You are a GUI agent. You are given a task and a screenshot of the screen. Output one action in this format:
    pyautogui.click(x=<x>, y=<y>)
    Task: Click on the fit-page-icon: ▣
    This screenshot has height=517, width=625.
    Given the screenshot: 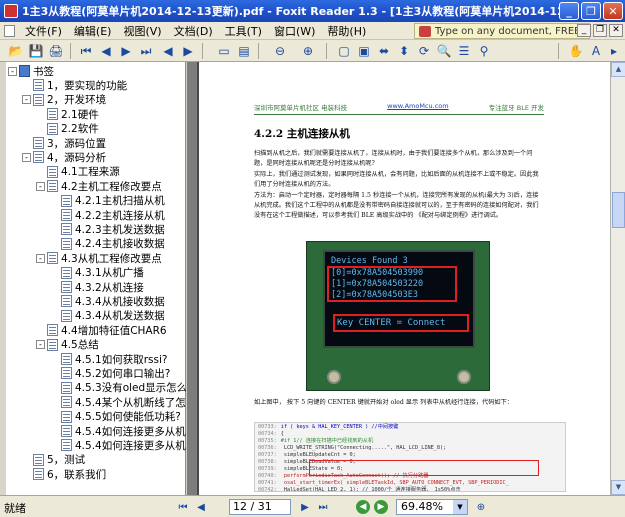 What is the action you would take?
    pyautogui.click(x=364, y=51)
    